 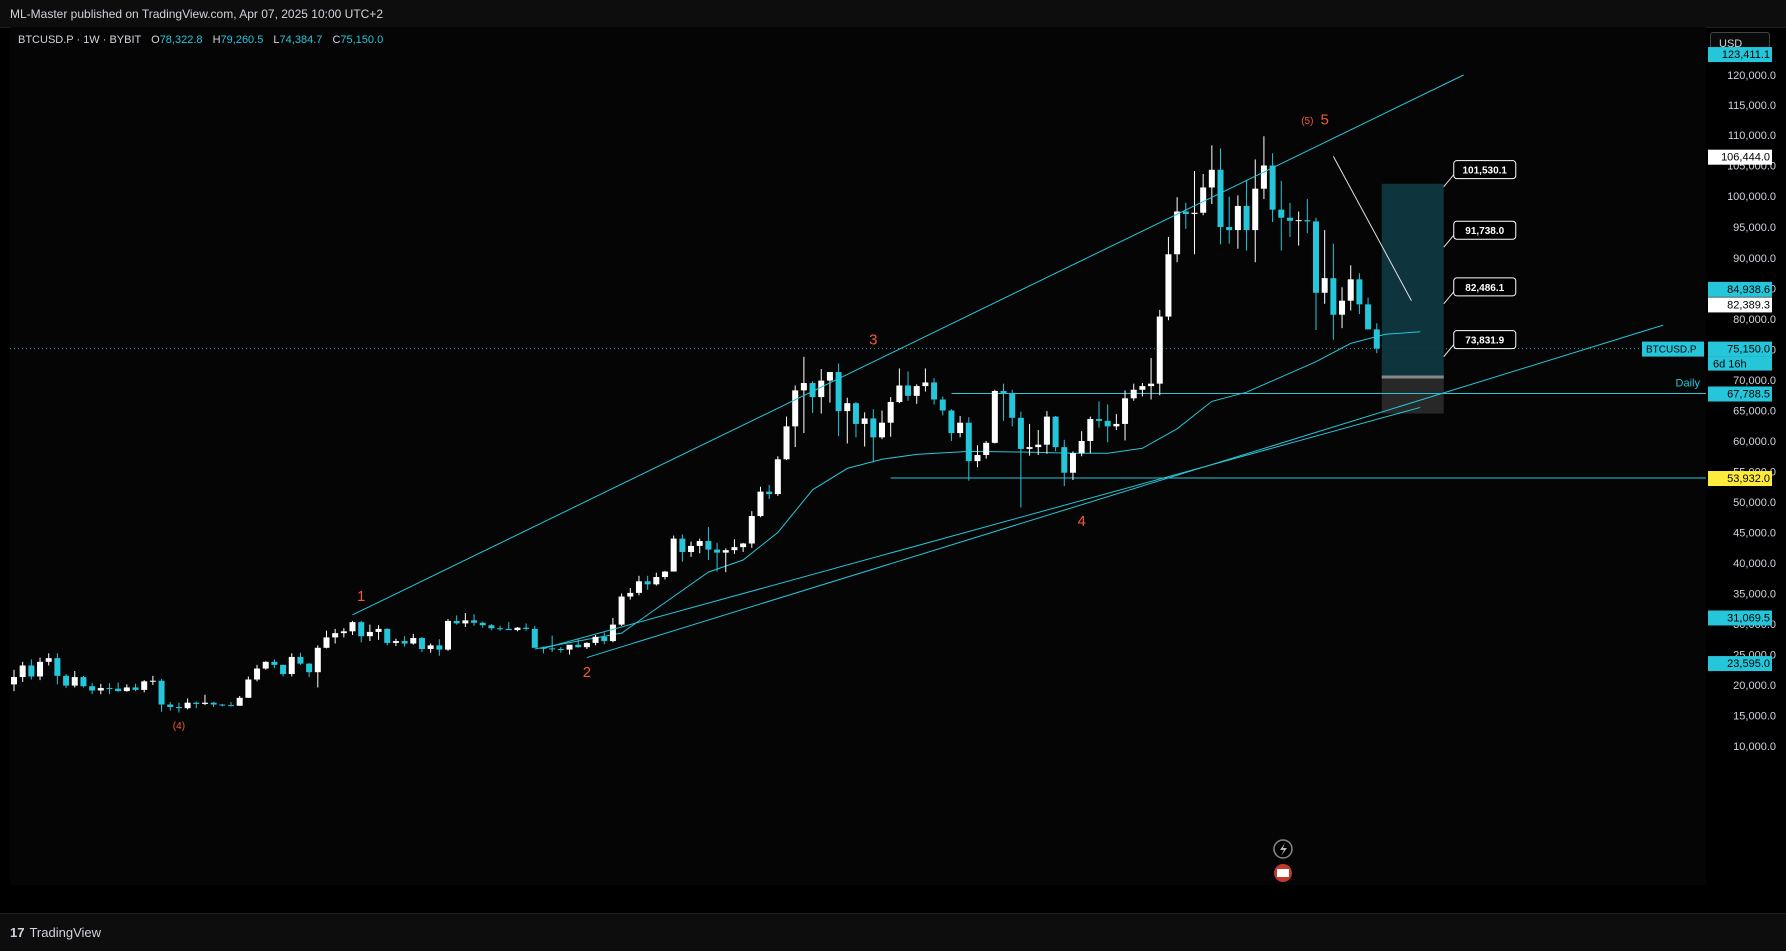 I want to click on open-value: 78,322.8, so click(x=181, y=40).